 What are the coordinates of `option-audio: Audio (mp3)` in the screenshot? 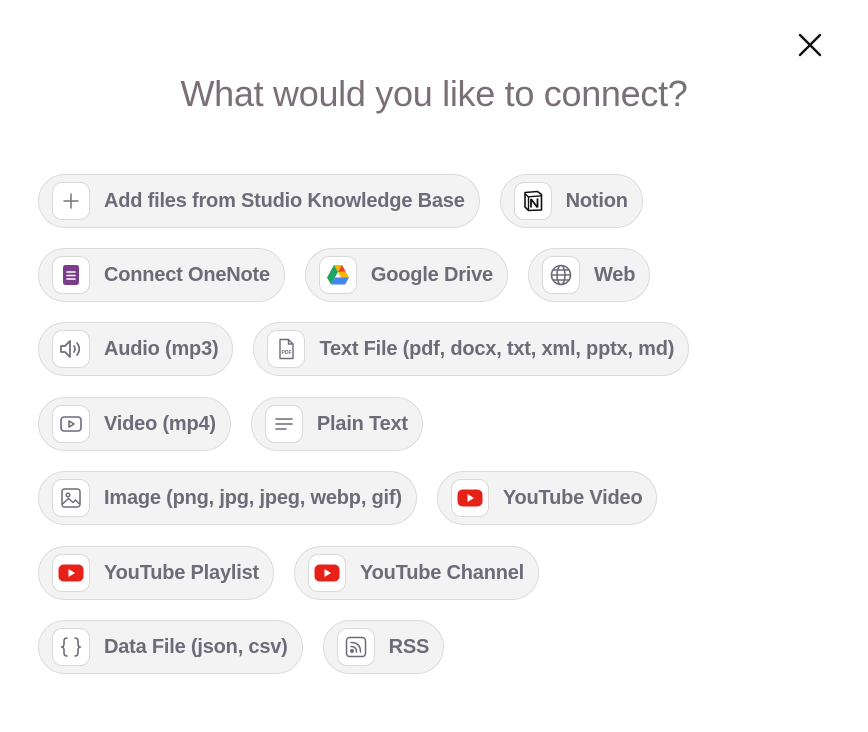 It's located at (136, 349).